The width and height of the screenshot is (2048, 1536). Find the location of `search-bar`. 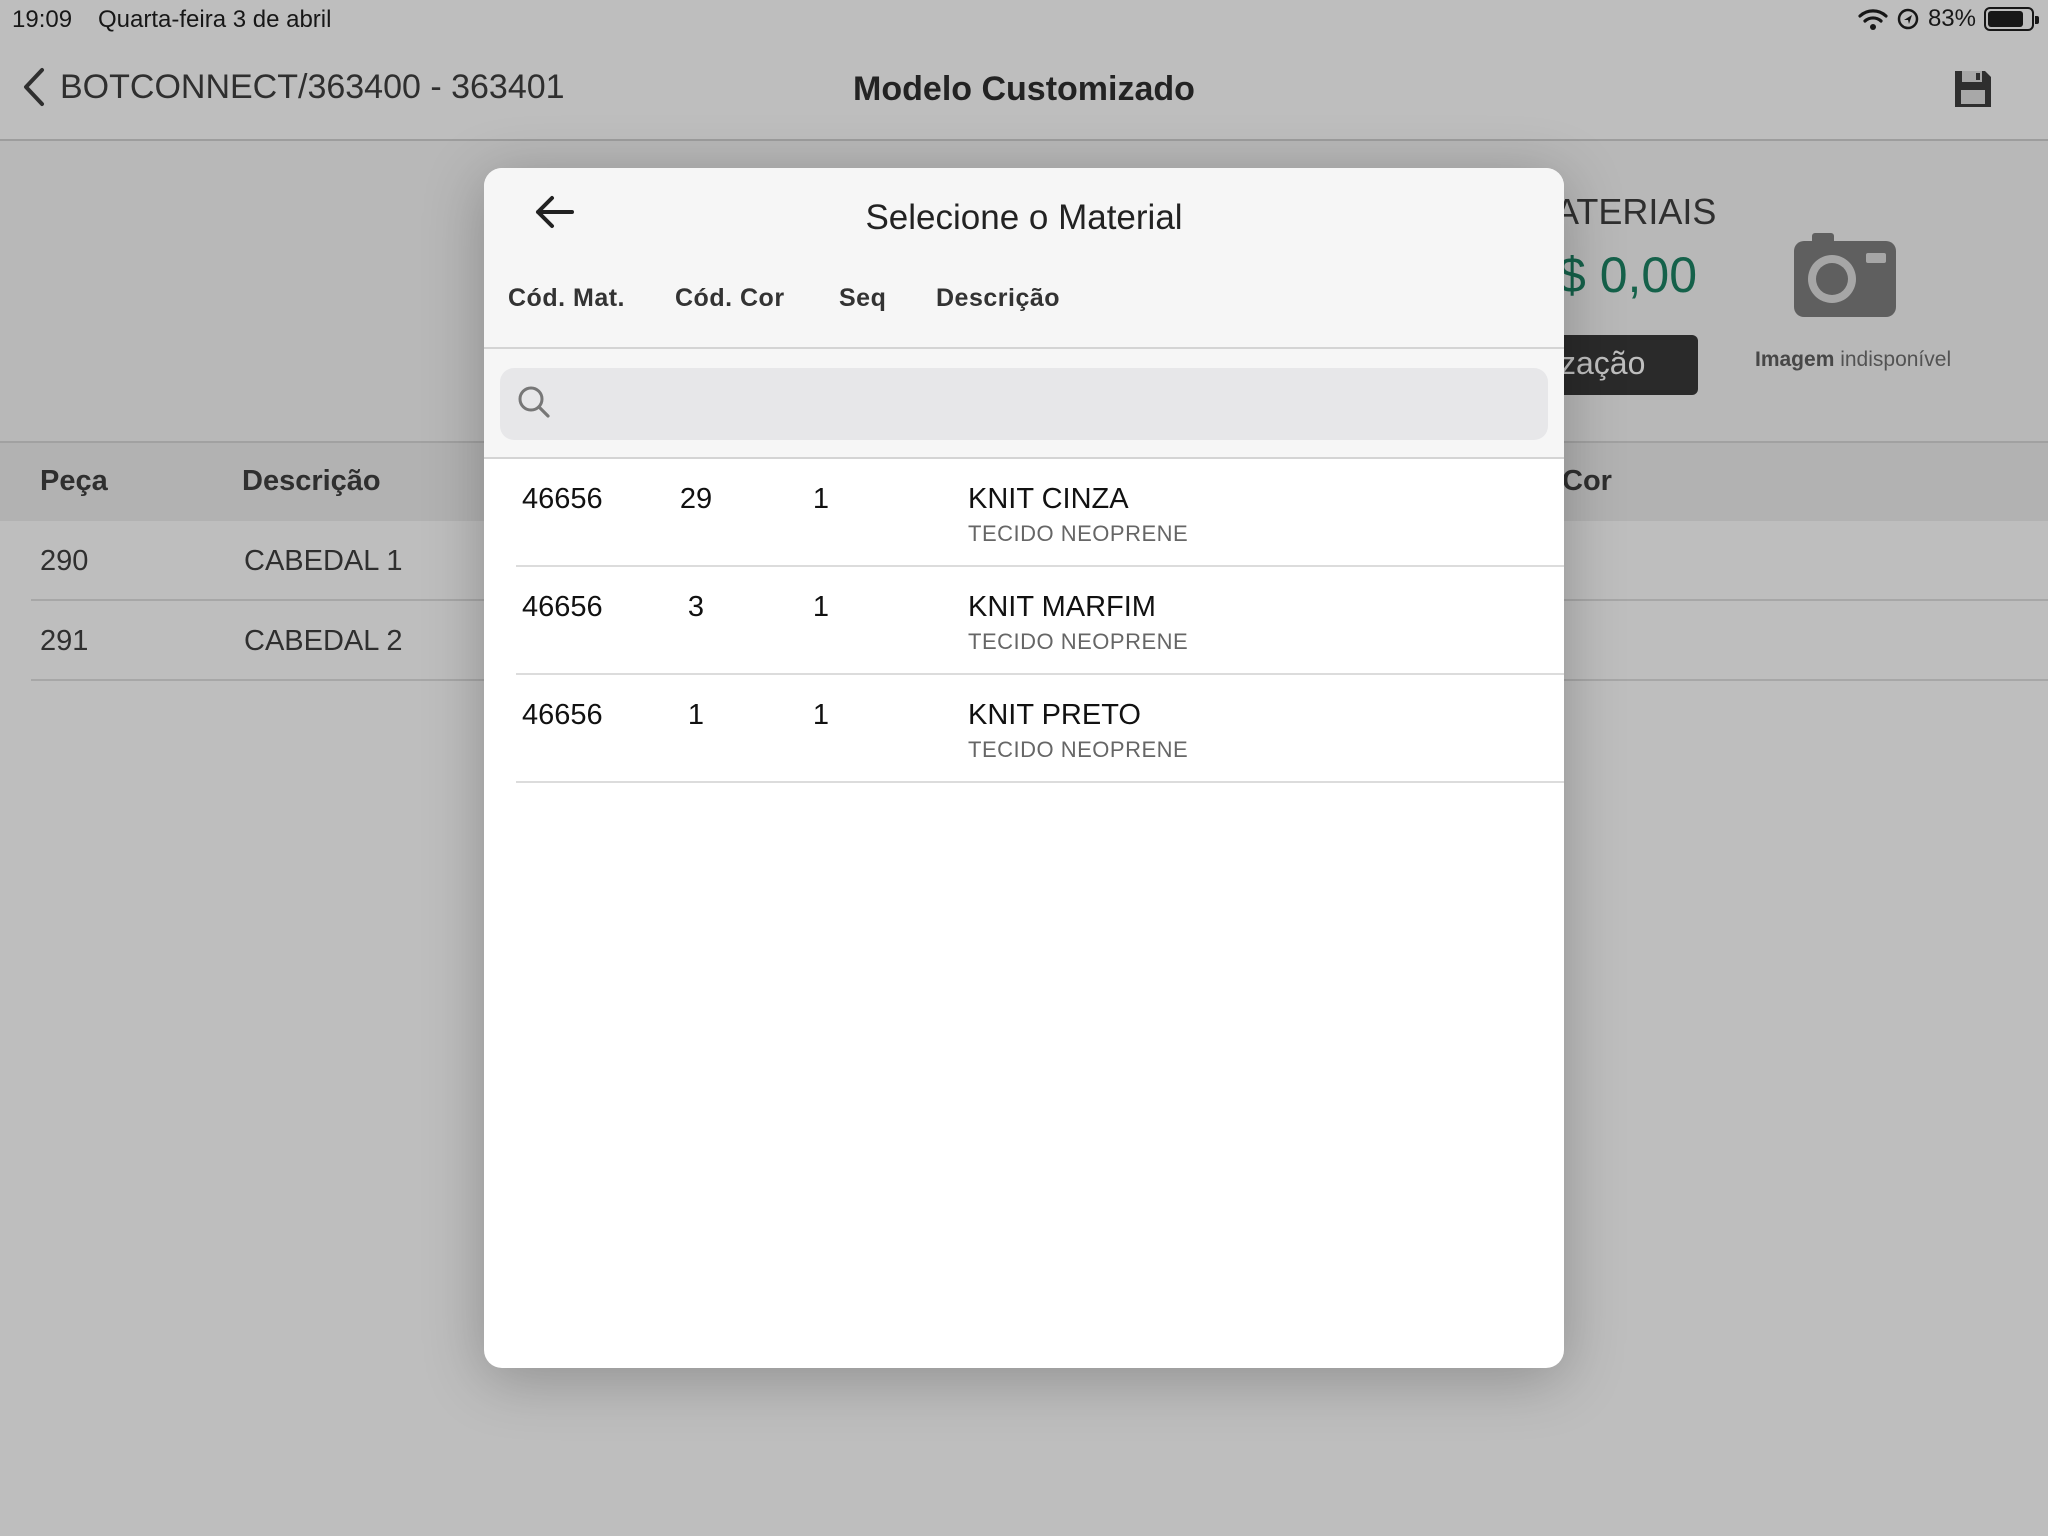

search-bar is located at coordinates (1024, 404).